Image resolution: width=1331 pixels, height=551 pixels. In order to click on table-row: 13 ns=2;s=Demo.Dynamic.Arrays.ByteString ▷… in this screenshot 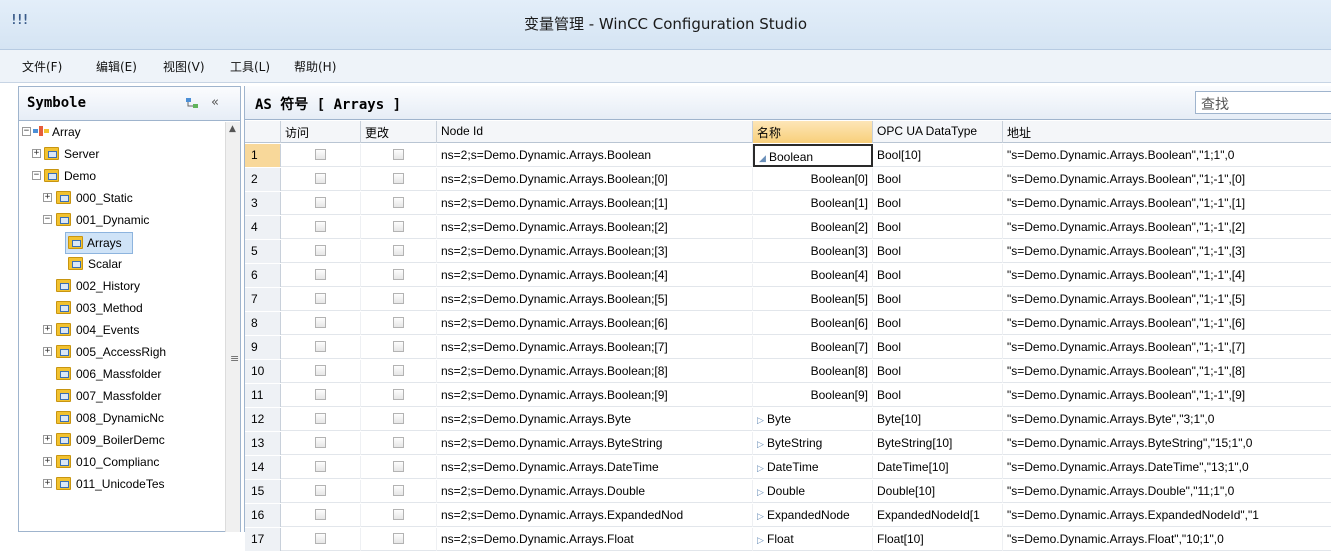, I will do `click(788, 443)`.